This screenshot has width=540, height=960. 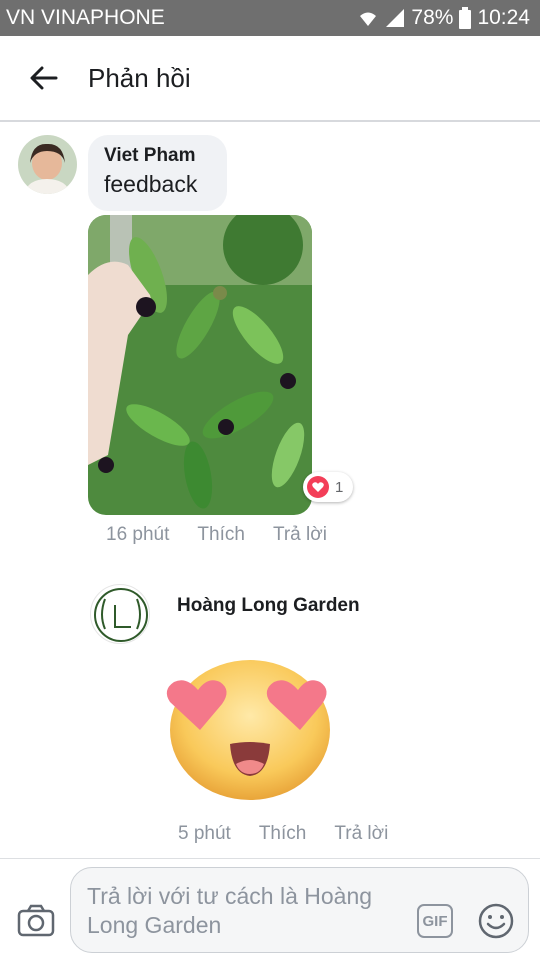 I want to click on comment-actions: 5 phút Thích Trả lời, so click(x=283, y=834).